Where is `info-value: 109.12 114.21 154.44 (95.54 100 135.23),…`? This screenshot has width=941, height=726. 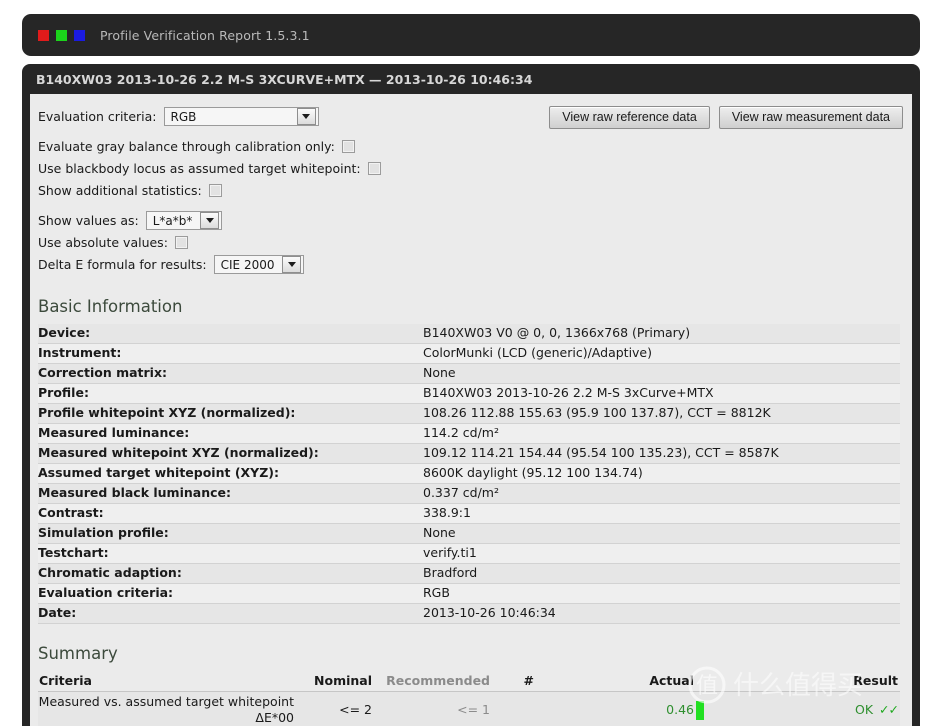
info-value: 109.12 114.21 154.44 (95.54 100 135.23),… is located at coordinates (661, 453).